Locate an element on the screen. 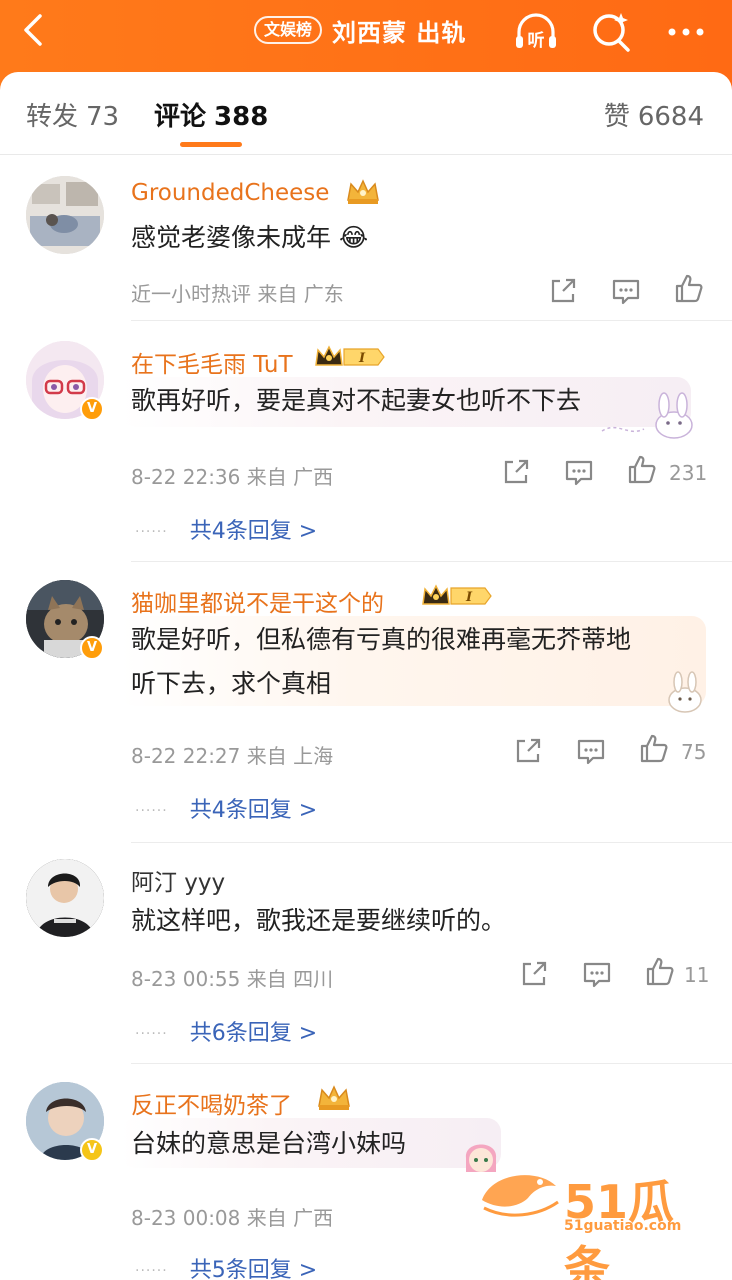 This screenshot has height=1280, width=732. tab-comment-count: 388 is located at coordinates (241, 117).